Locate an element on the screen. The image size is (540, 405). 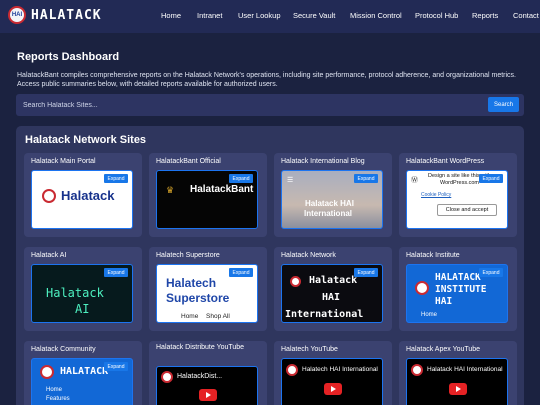
preview-text-3: International is located at coordinates (324, 314).